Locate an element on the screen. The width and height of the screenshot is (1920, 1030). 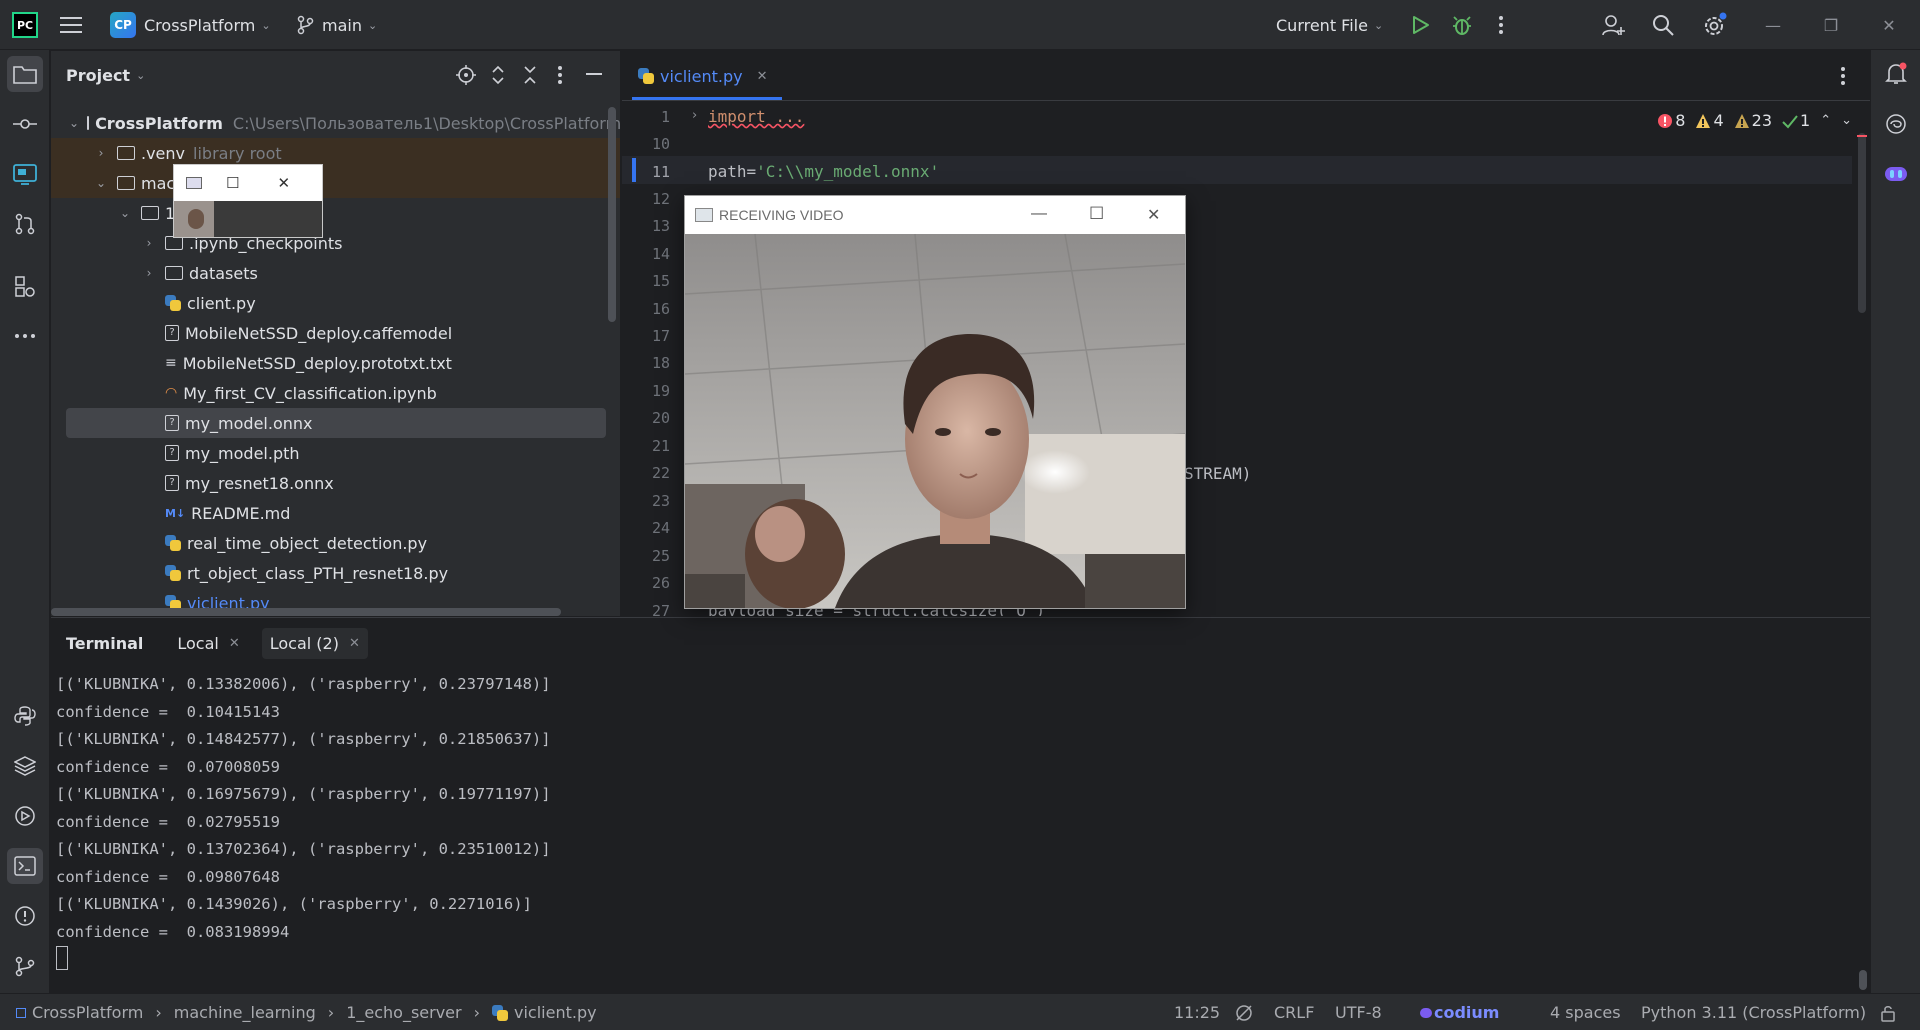
unknown-file-icon: ? is located at coordinates (172, 453).